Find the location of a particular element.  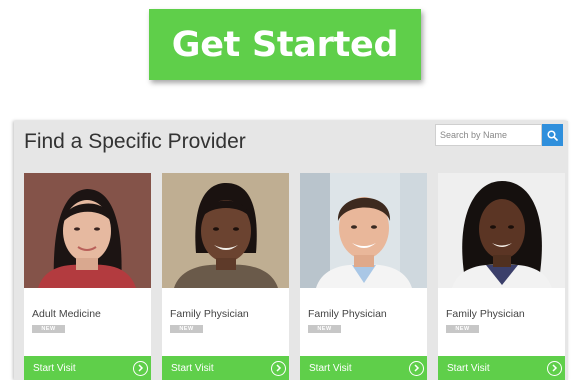

search-input is located at coordinates (488, 135).